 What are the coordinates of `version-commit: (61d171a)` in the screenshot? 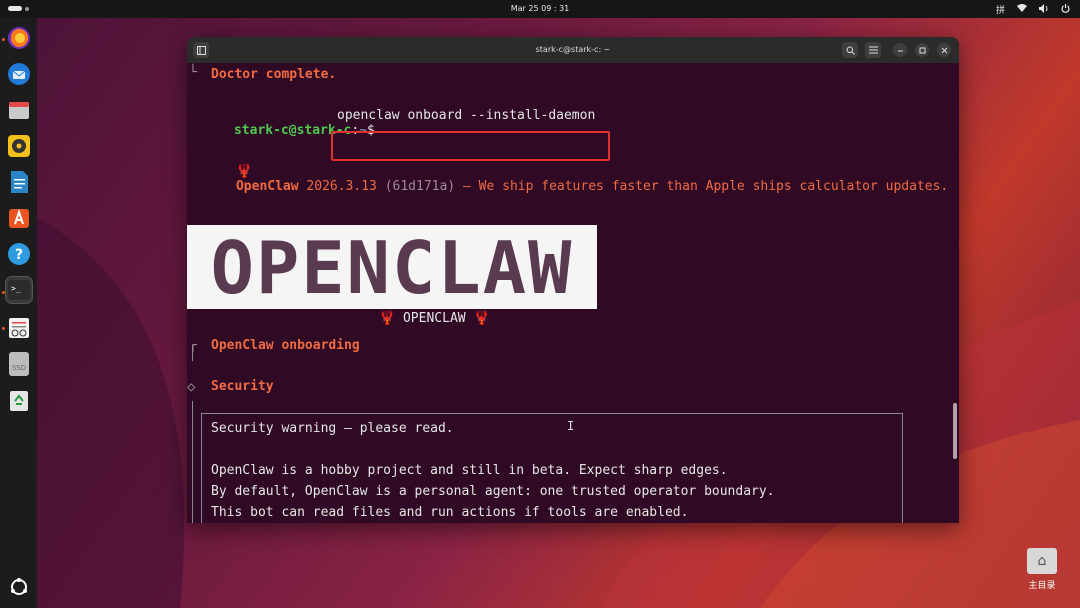 It's located at (420, 186).